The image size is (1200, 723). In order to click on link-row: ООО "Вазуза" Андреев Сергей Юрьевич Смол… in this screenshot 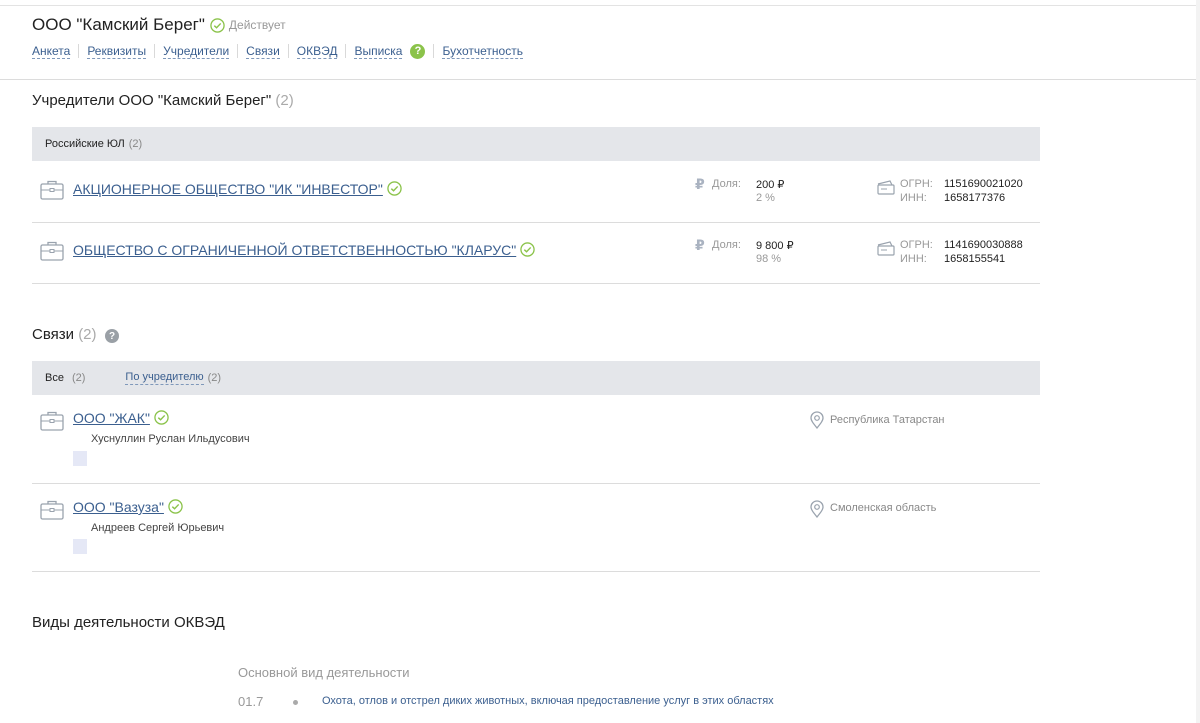, I will do `click(536, 528)`.